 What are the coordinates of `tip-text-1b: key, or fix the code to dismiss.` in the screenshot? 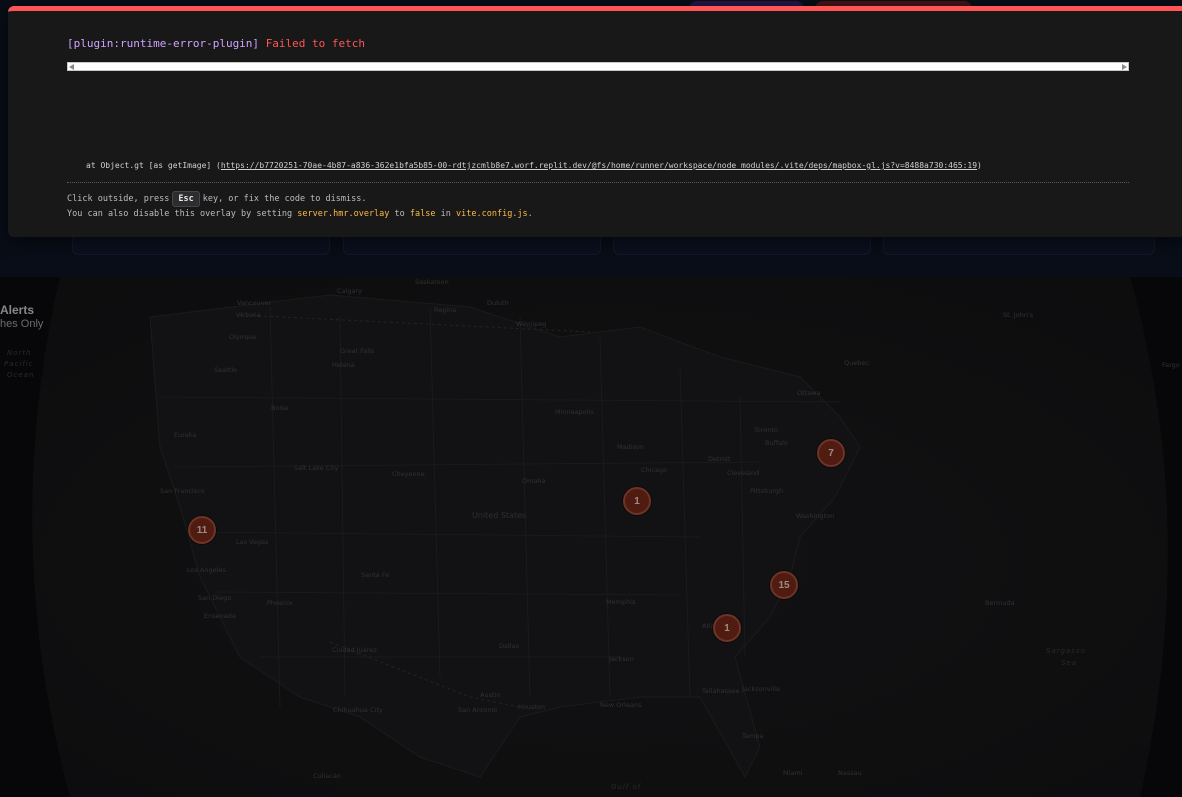 It's located at (284, 199).